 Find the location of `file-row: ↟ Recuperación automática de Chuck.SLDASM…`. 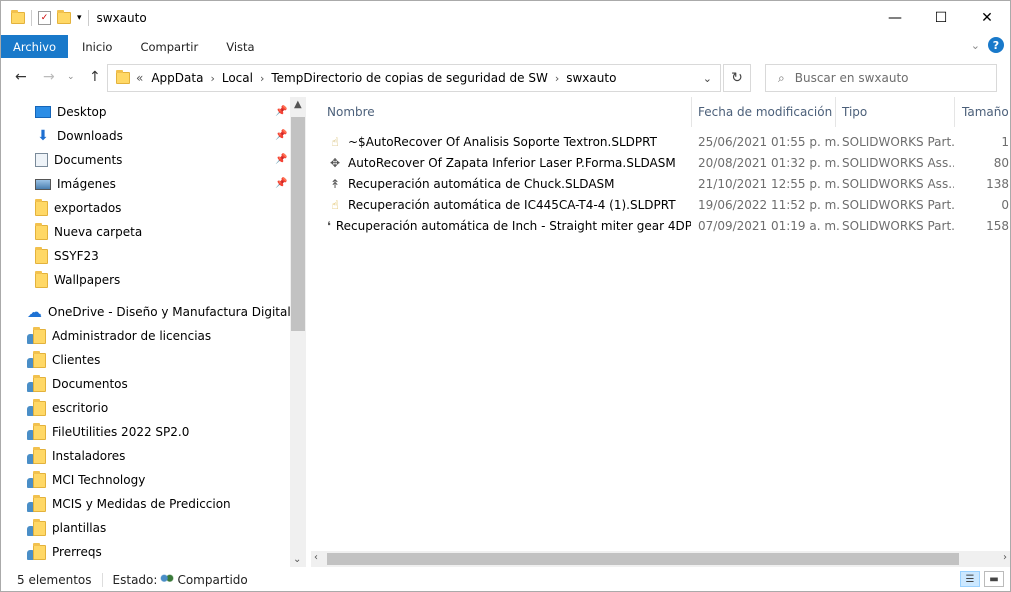

file-row: ↟ Recuperación automática de Chuck.SLDASM… is located at coordinates (660, 183).